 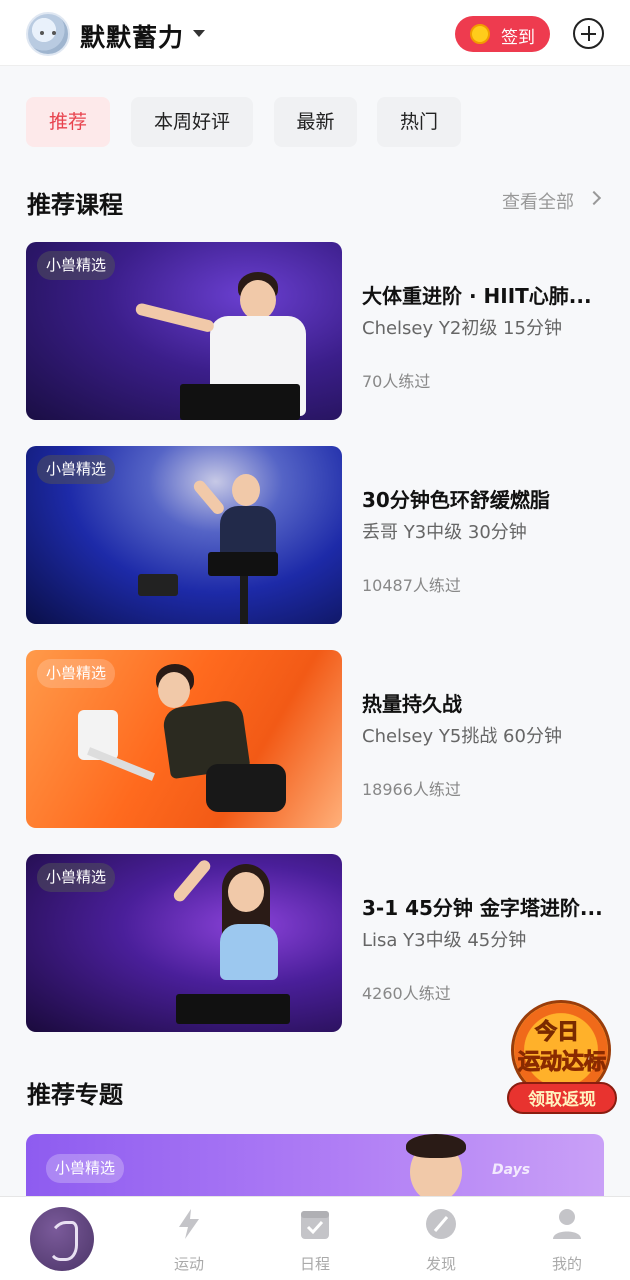 I want to click on course-title: 热量持久战, so click(x=412, y=704).